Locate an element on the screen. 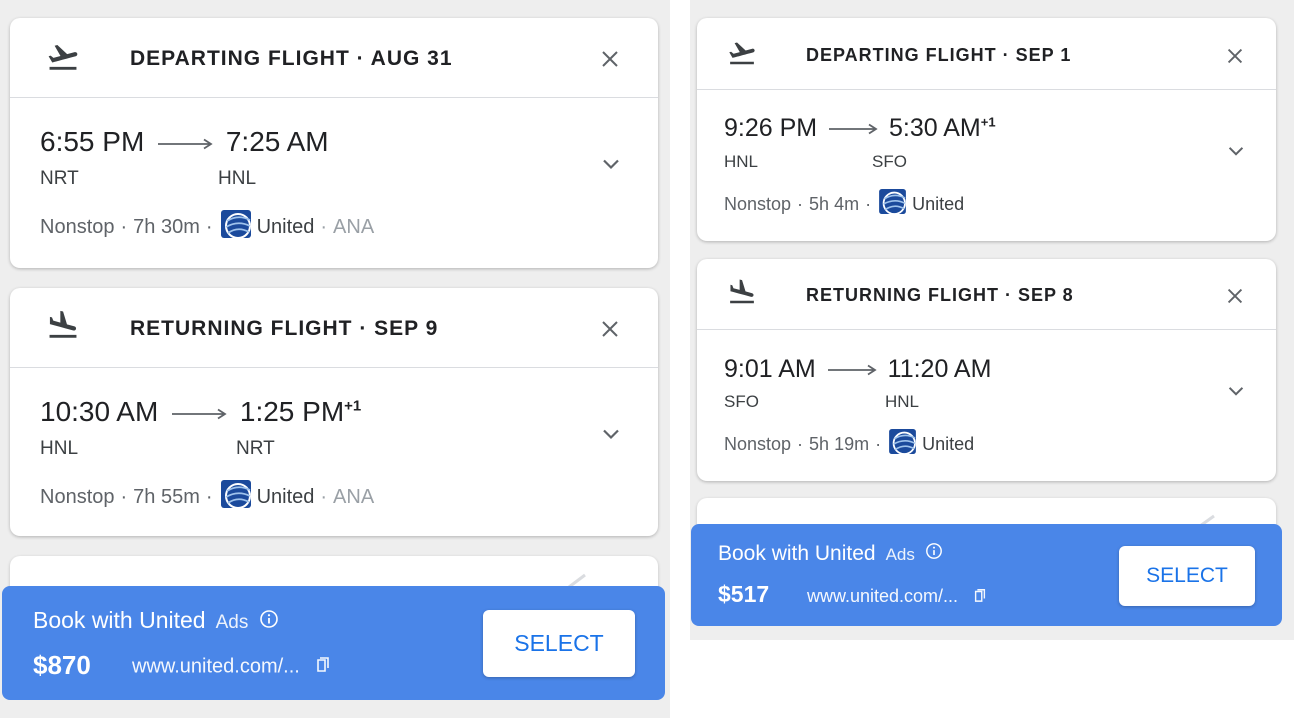  booking-price: $870 is located at coordinates (62, 665).